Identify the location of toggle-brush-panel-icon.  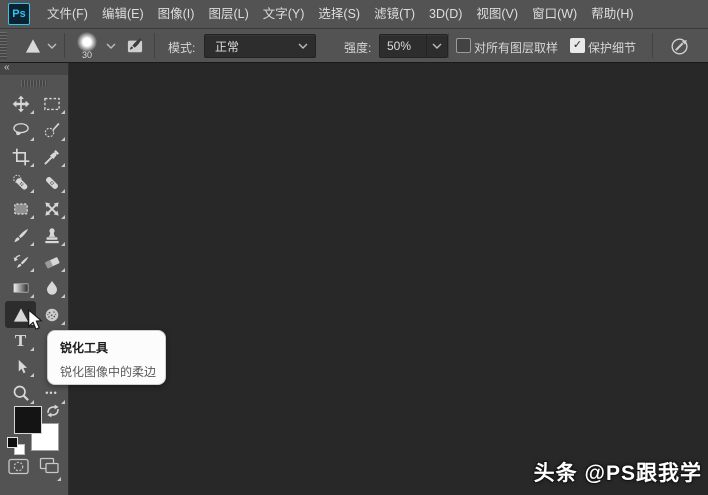
(135, 46).